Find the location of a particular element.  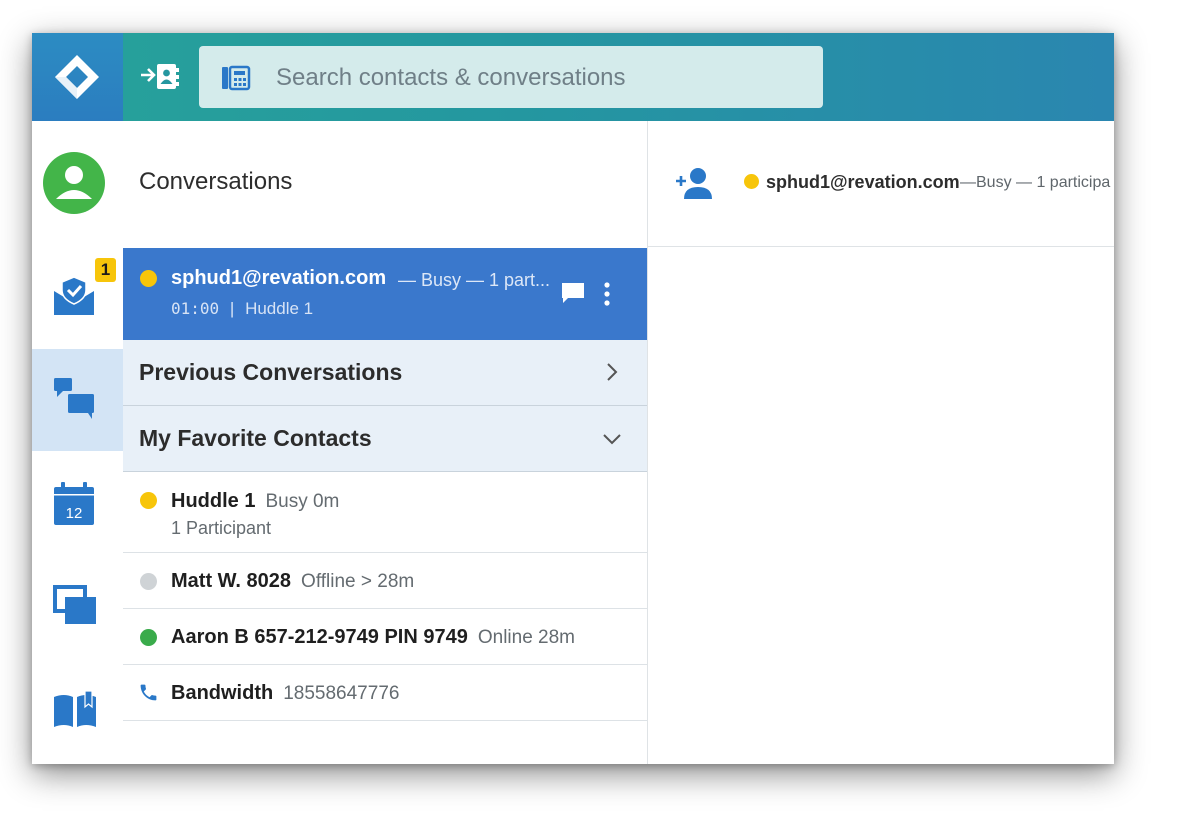

contact-subtext: 1 Participant is located at coordinates (221, 528).